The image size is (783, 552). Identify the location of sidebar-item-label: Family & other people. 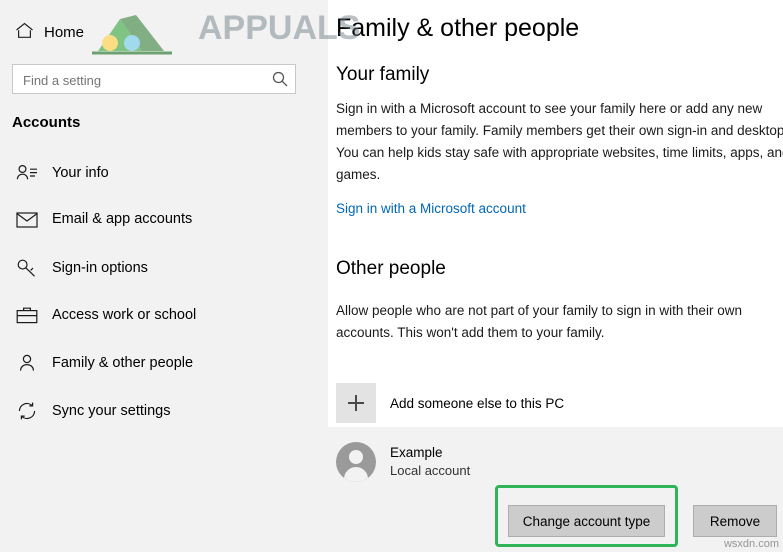
(123, 363).